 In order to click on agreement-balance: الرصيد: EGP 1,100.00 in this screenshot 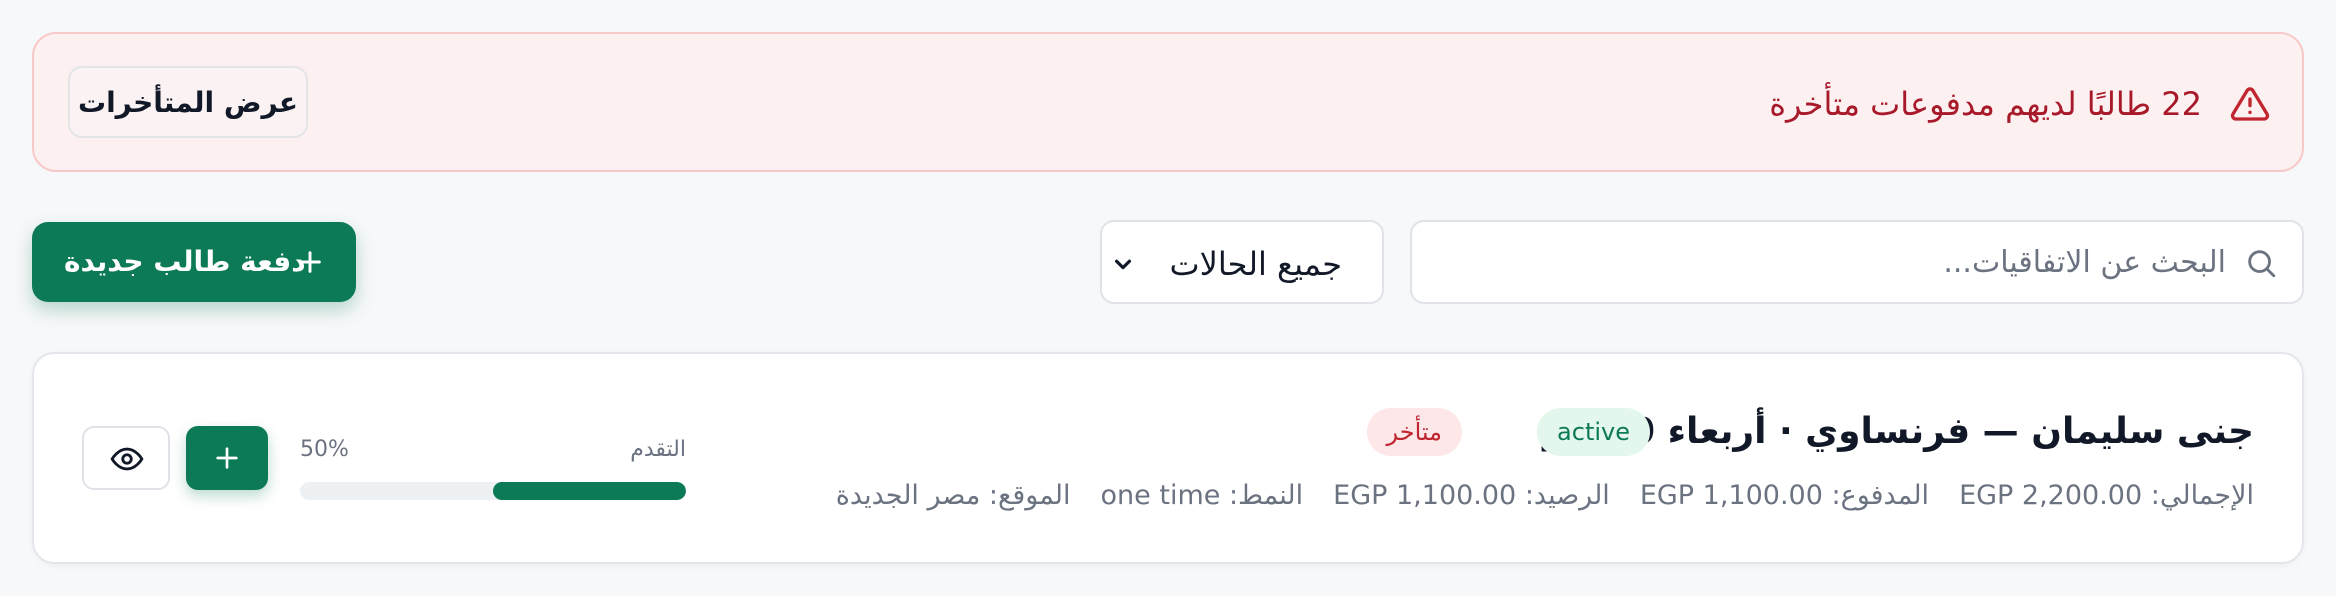, I will do `click(1471, 495)`.